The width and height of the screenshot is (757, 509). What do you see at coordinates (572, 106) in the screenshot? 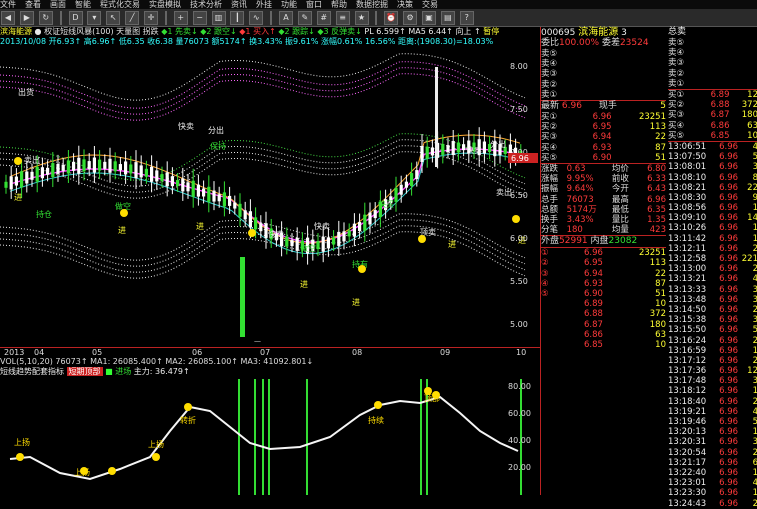
I see `latest-value: 6.96` at bounding box center [572, 106].